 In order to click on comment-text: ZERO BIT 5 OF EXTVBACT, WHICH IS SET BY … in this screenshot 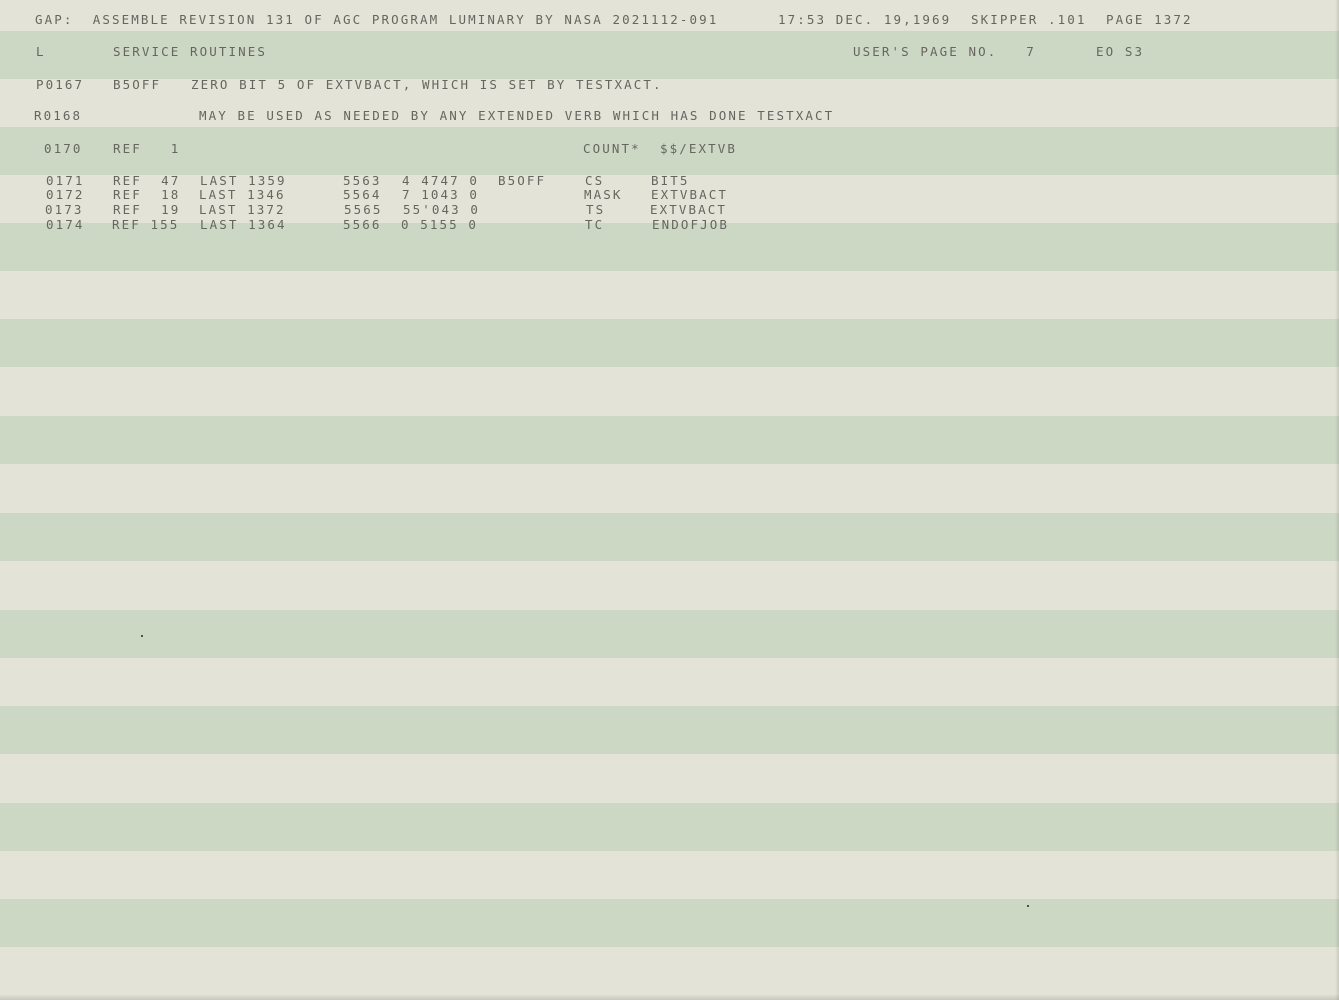, I will do `click(427, 84)`.